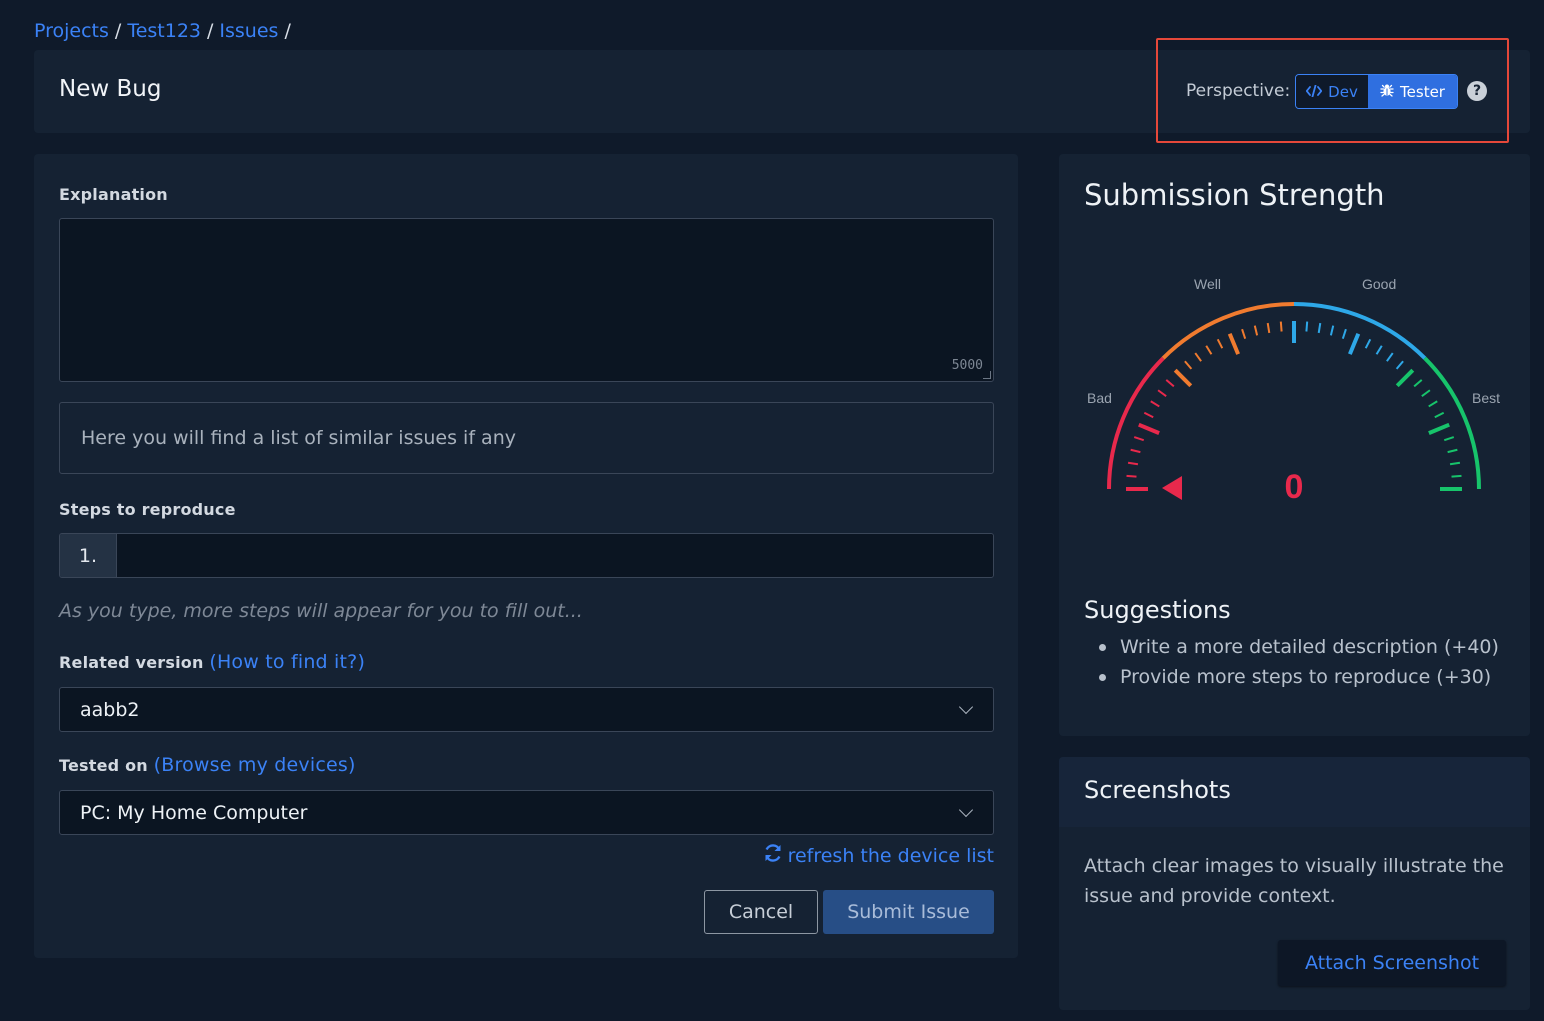  Describe the element at coordinates (526, 812) in the screenshot. I see `device-select: PC: My Home Computer` at that location.